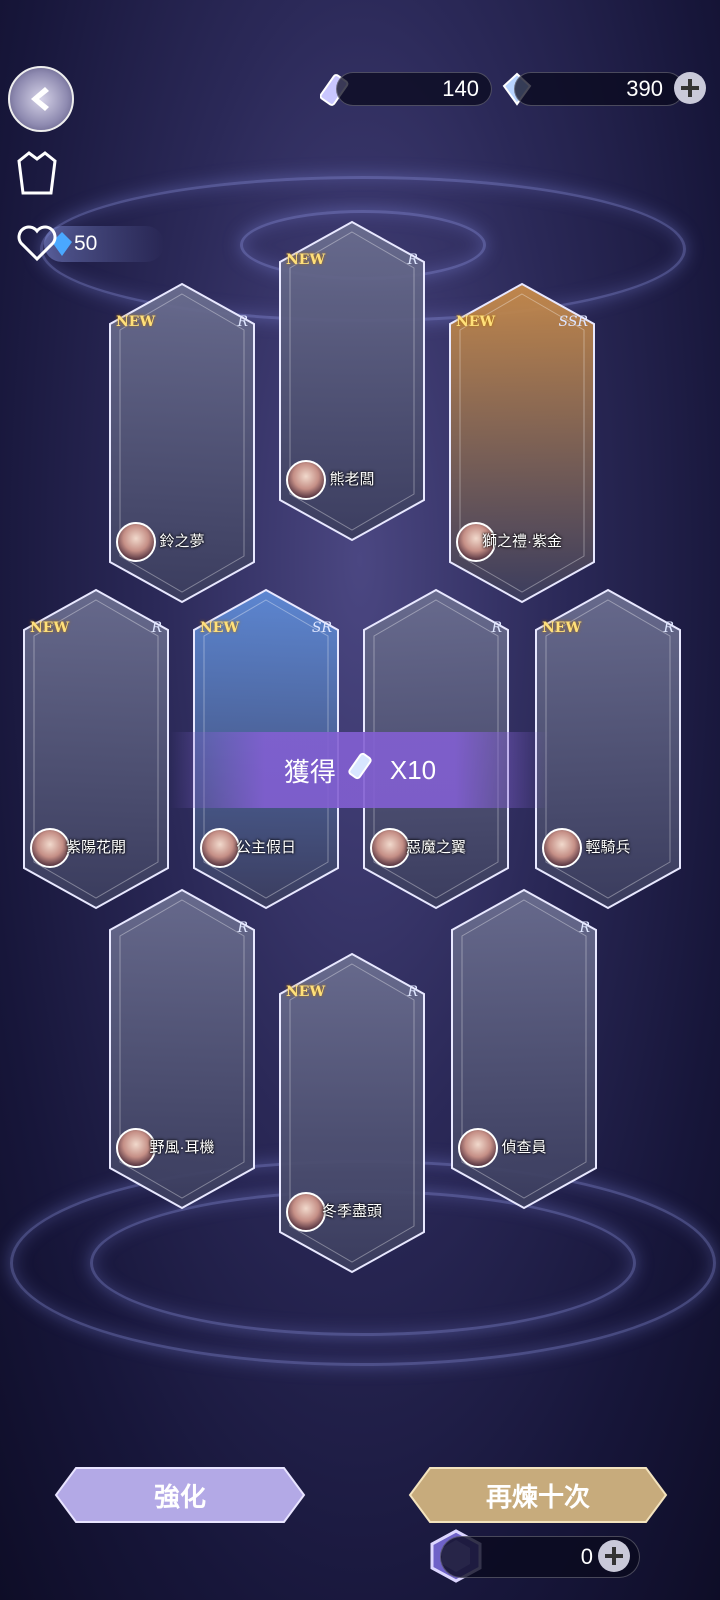 The image size is (720, 1600). I want to click on heart-points-value: 50, so click(86, 243).